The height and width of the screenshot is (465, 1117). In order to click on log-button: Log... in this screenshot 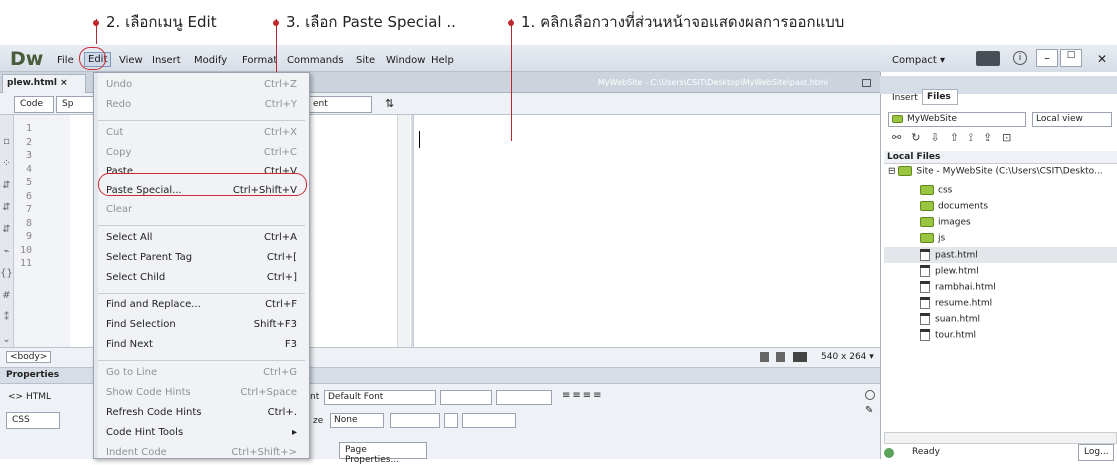, I will do `click(1096, 452)`.